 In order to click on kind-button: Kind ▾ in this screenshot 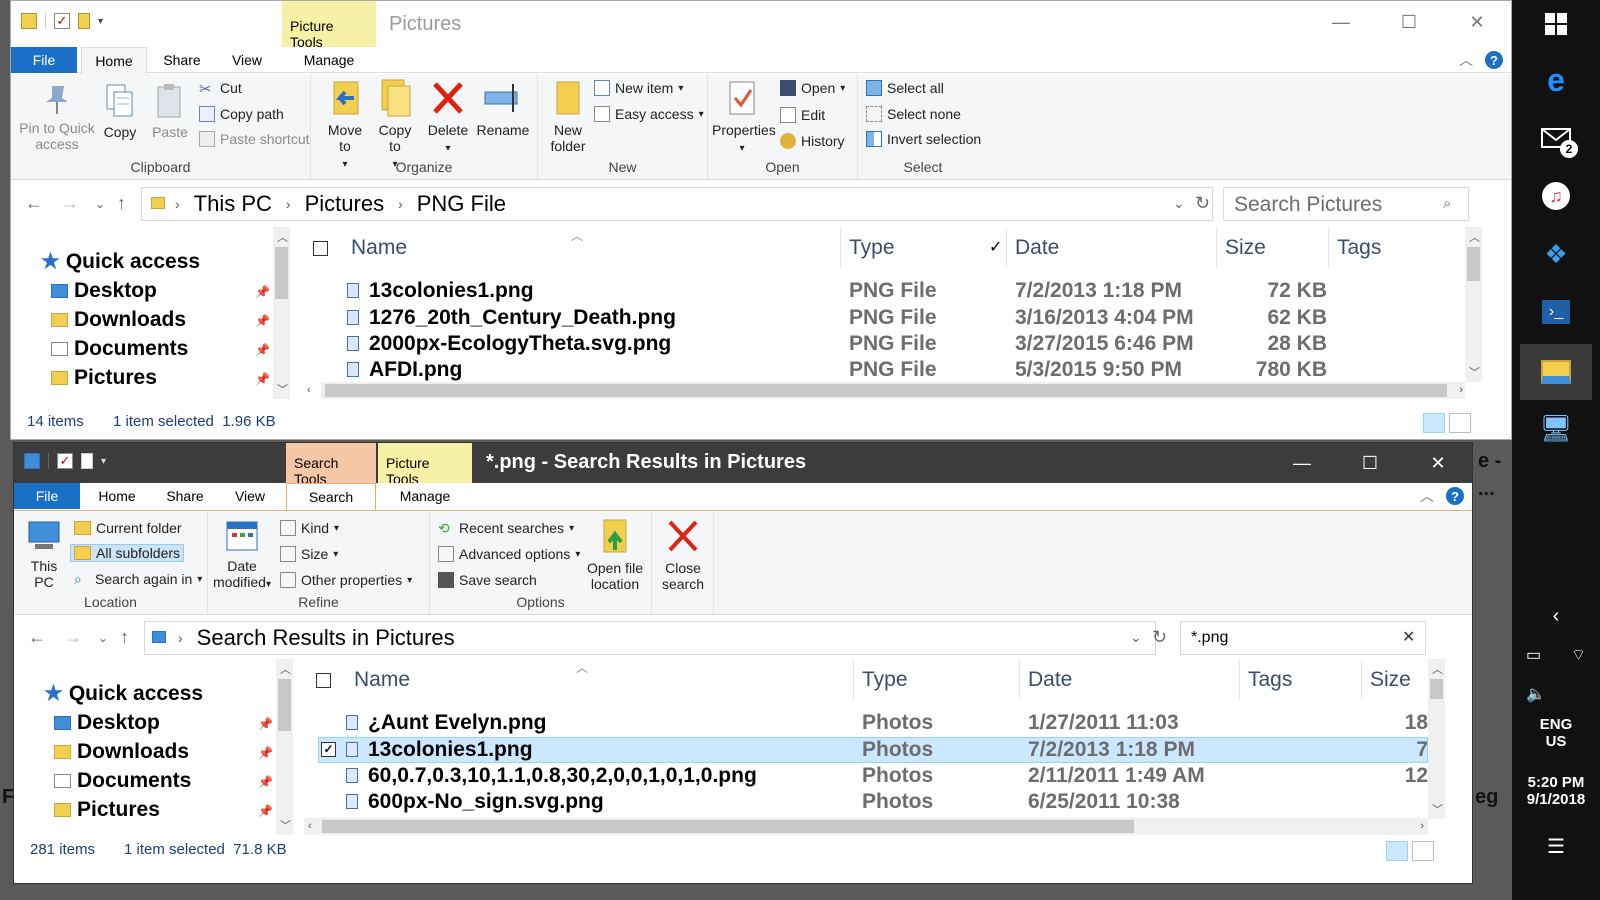, I will do `click(309, 528)`.